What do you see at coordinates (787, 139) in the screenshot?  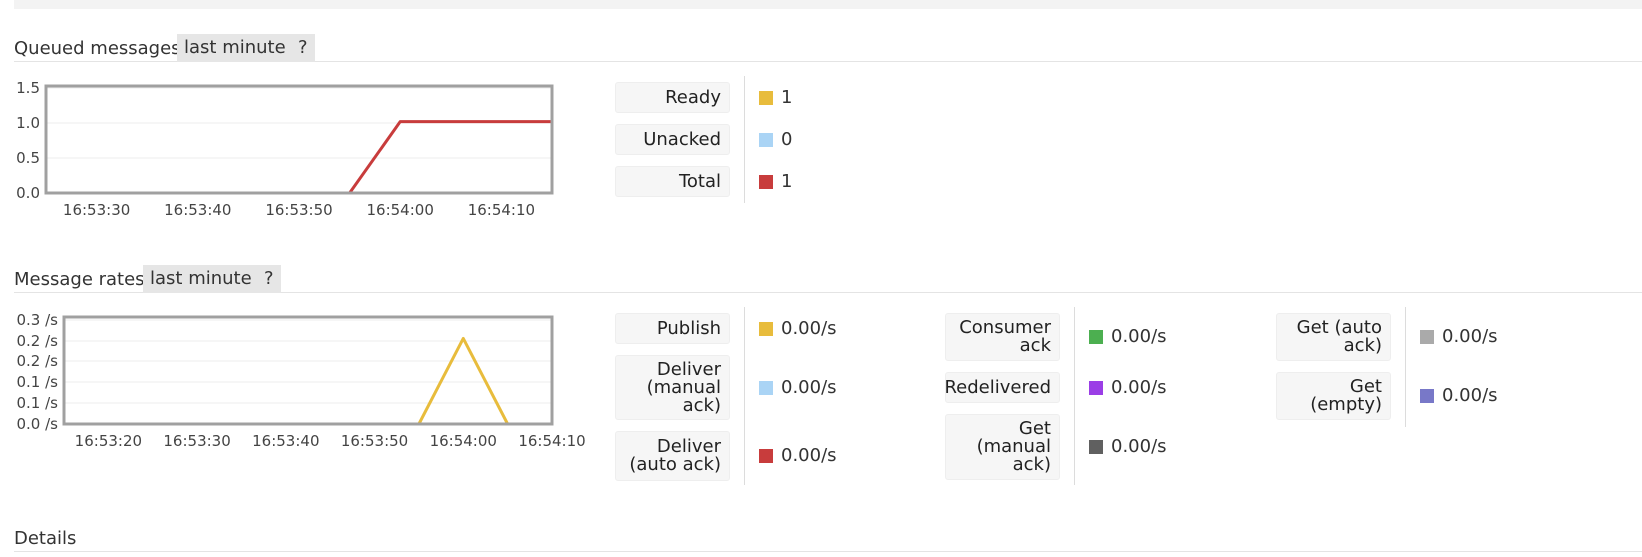 I see `queued-legend-value: 0` at bounding box center [787, 139].